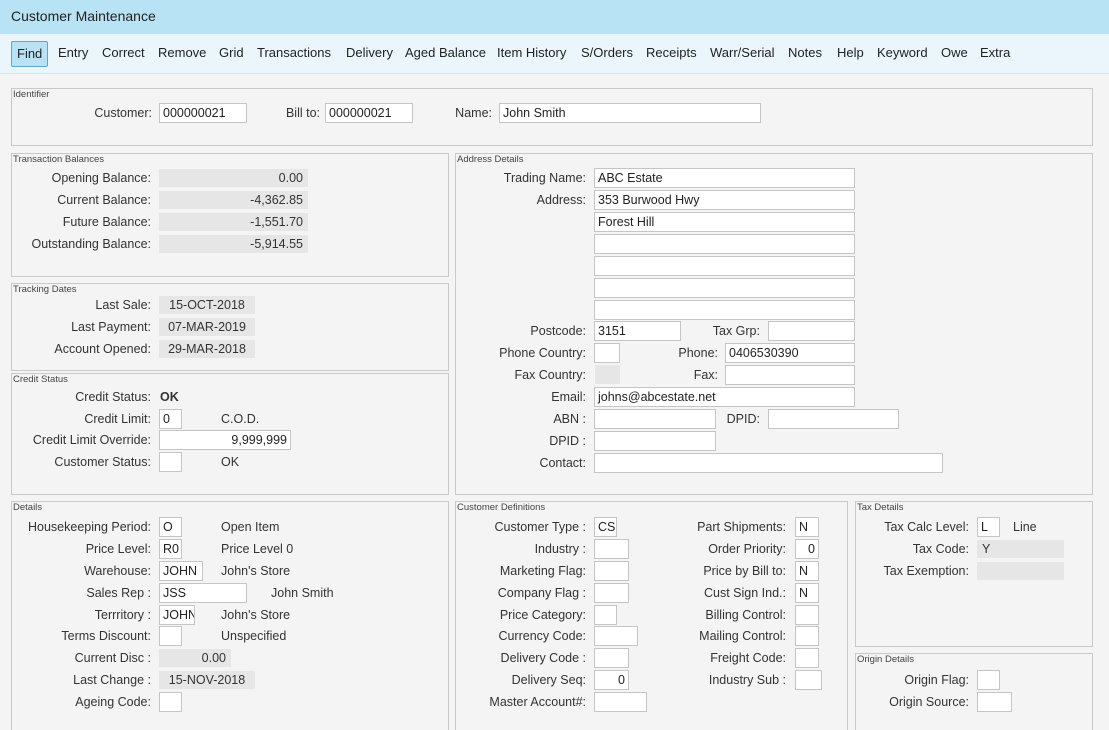 Image resolution: width=1109 pixels, height=730 pixels. I want to click on last-change-value: 15-NOV-2018, so click(207, 680).